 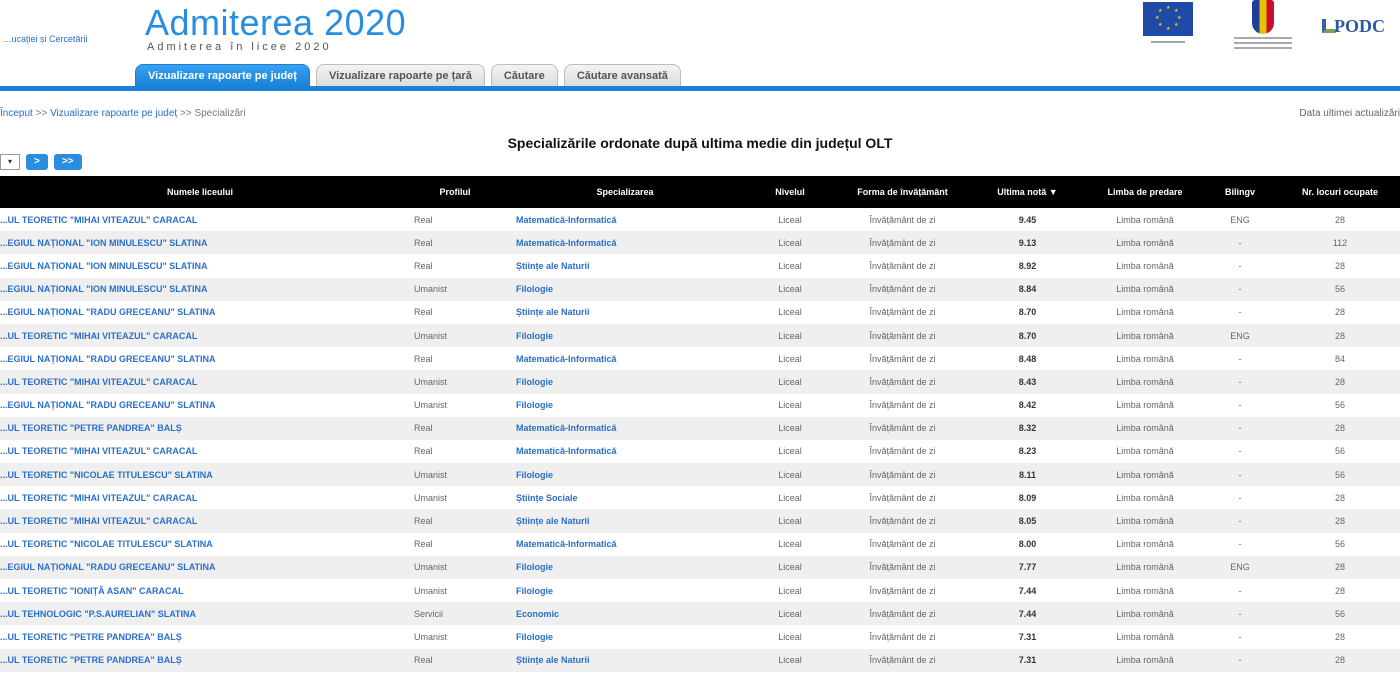 What do you see at coordinates (200, 192) in the screenshot?
I see `col-school-name: Numele liceului` at bounding box center [200, 192].